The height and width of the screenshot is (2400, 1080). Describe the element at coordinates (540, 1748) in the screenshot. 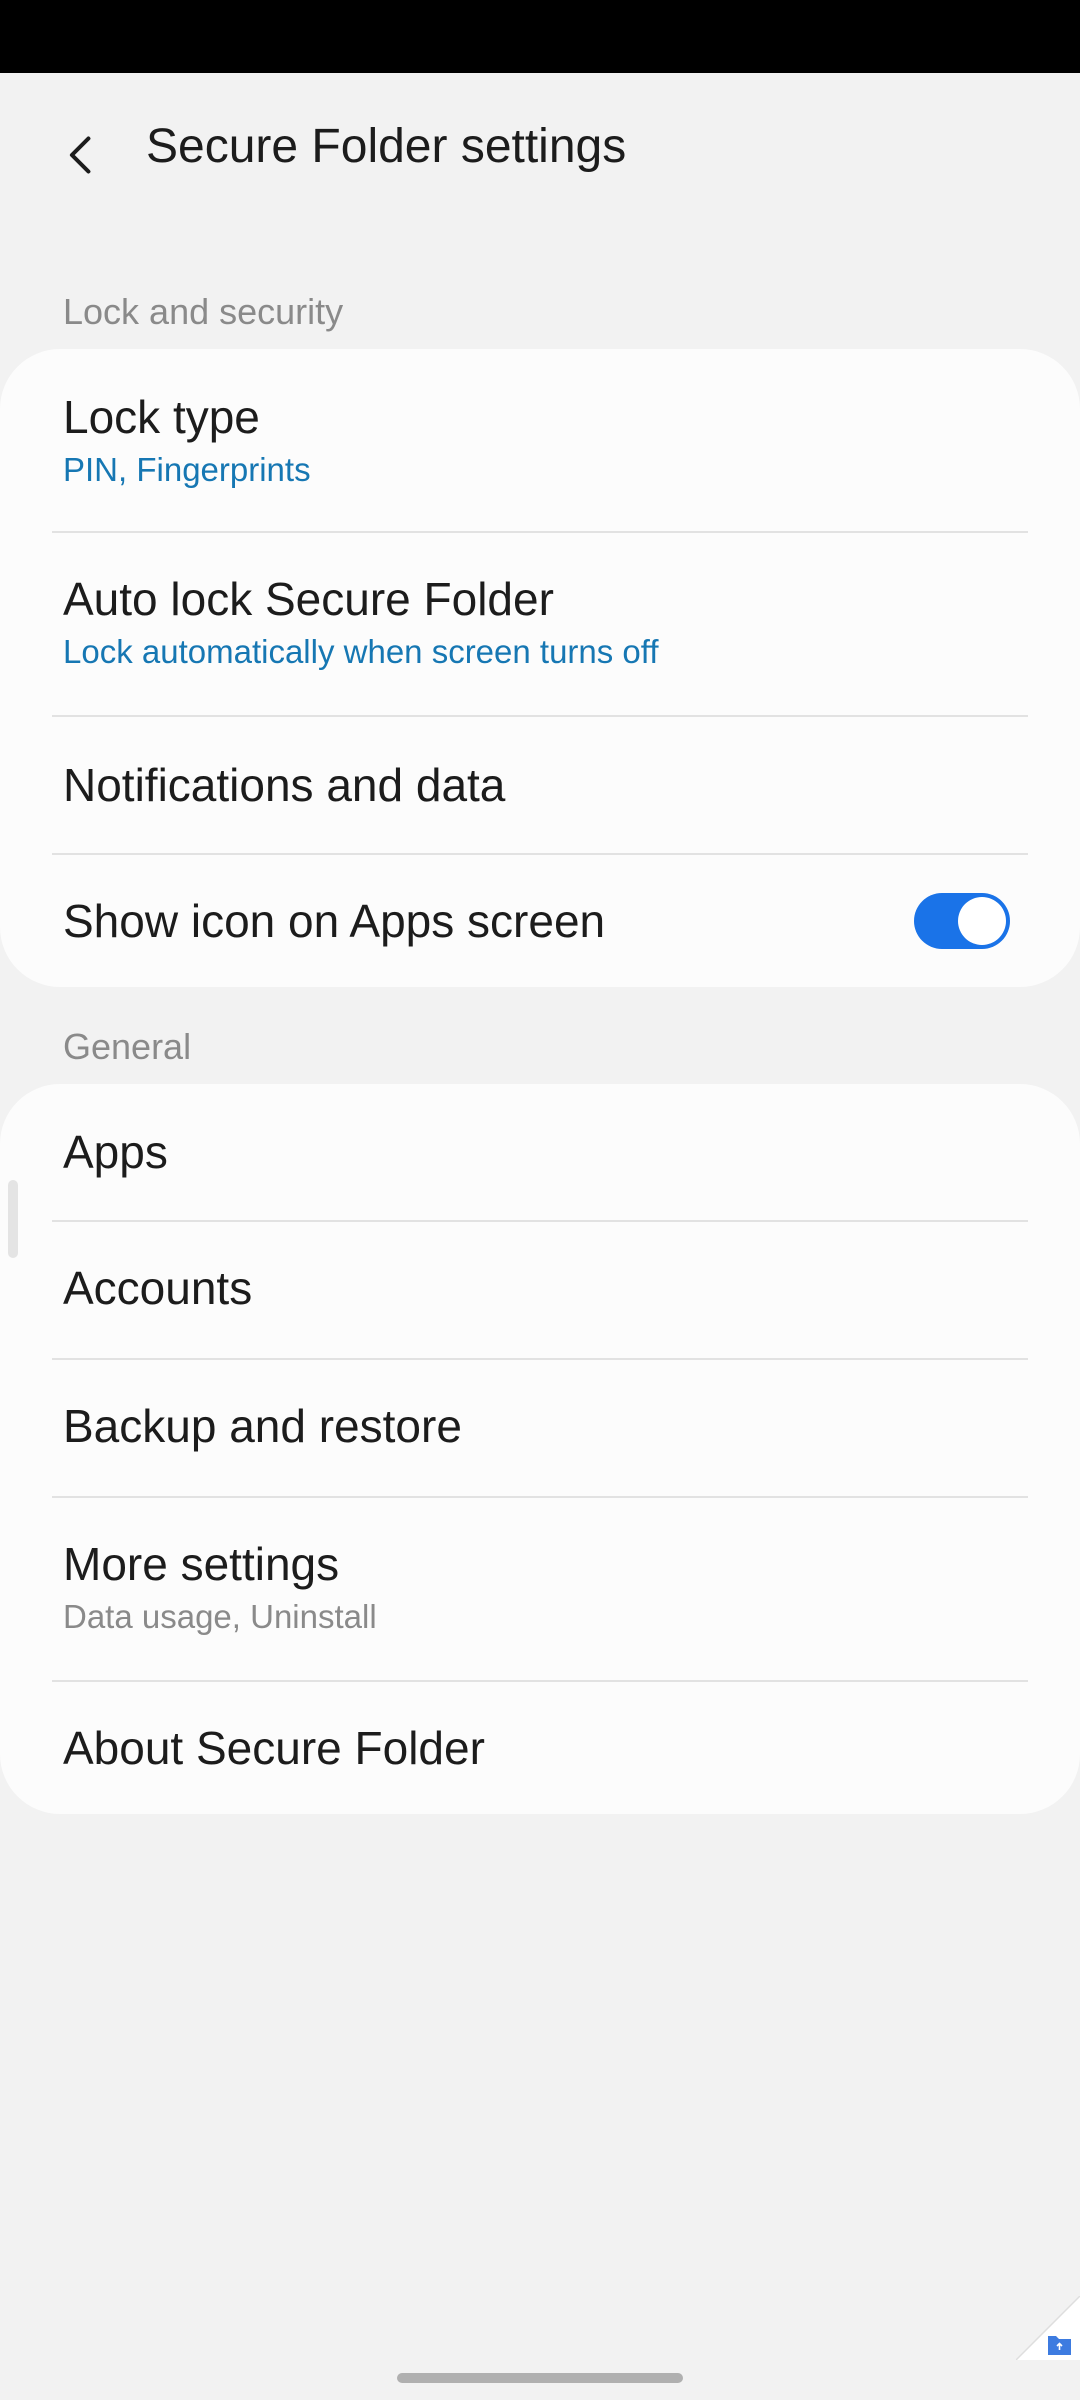

I see `setting-about-secure-folder: About Secure Folder` at that location.